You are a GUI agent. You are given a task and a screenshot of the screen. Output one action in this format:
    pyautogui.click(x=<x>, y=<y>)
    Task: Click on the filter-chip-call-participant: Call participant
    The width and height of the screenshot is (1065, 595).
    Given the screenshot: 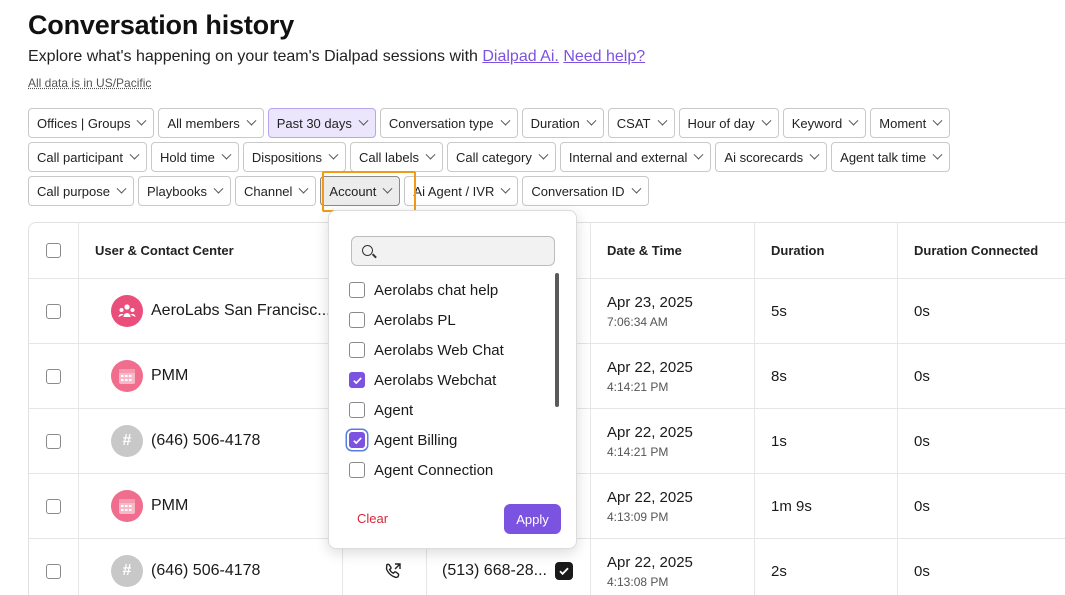 What is the action you would take?
    pyautogui.click(x=87, y=157)
    